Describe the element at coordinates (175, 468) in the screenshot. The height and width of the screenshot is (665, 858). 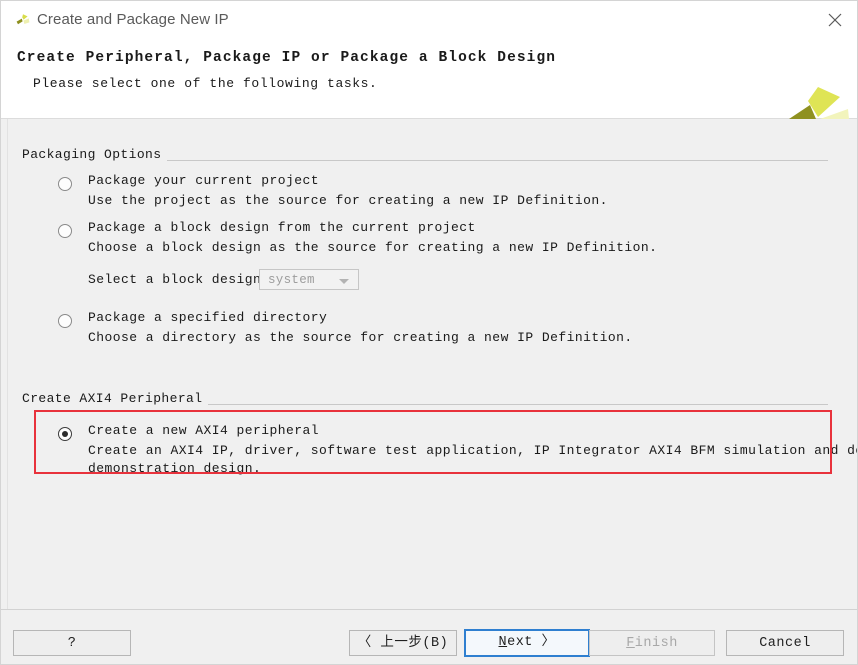
I see `option-description-line-2: demonstration design.` at that location.